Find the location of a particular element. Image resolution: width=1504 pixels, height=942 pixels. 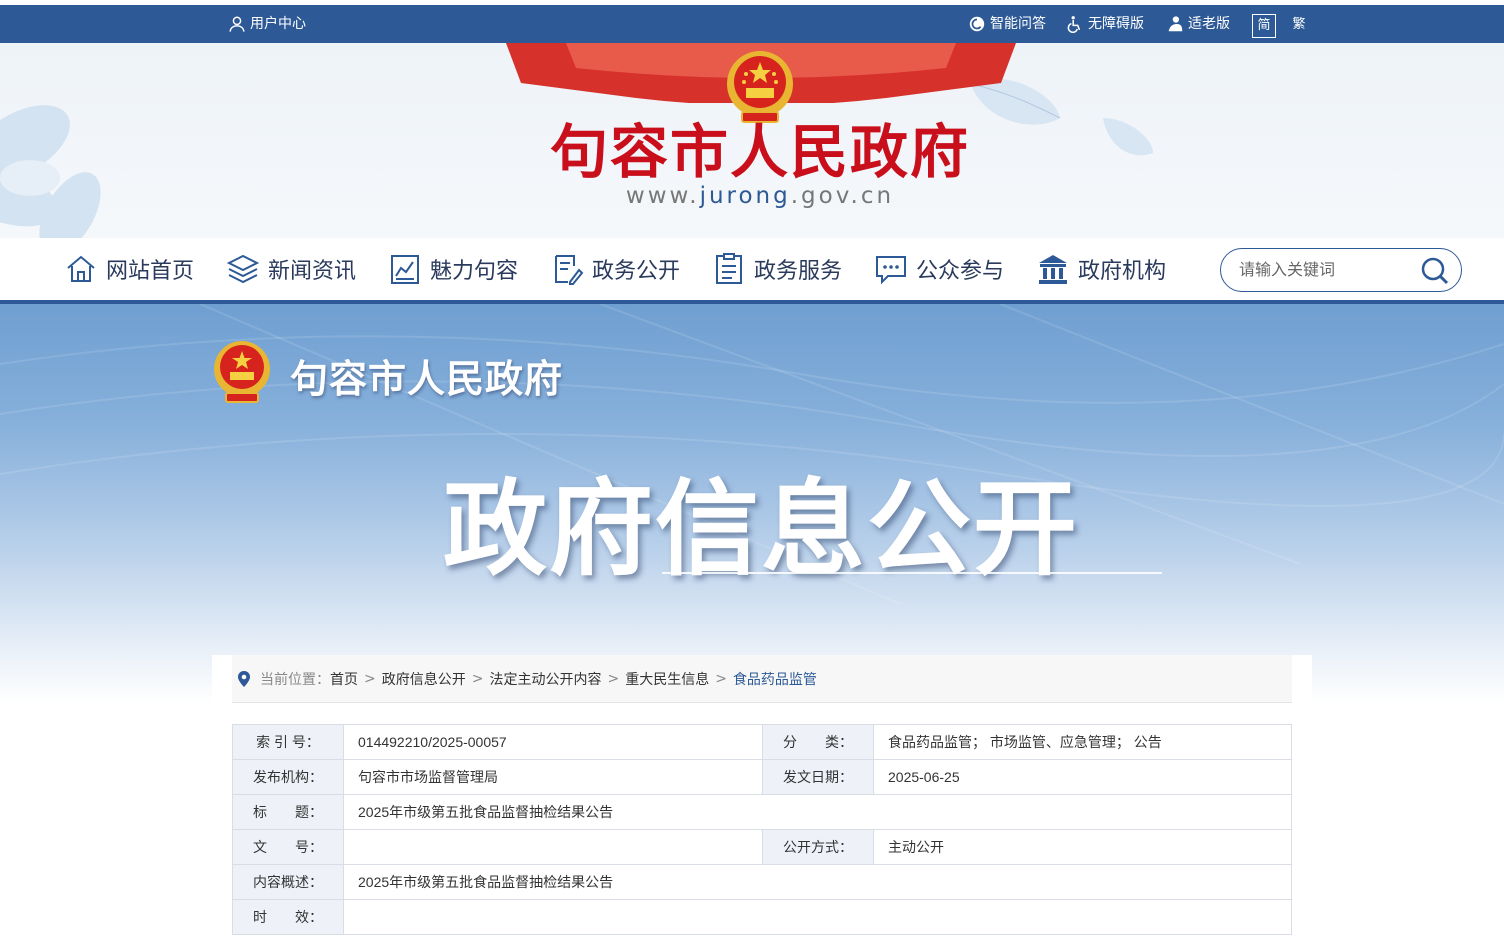

issue-date-label: 发文日期： is located at coordinates (818, 777).